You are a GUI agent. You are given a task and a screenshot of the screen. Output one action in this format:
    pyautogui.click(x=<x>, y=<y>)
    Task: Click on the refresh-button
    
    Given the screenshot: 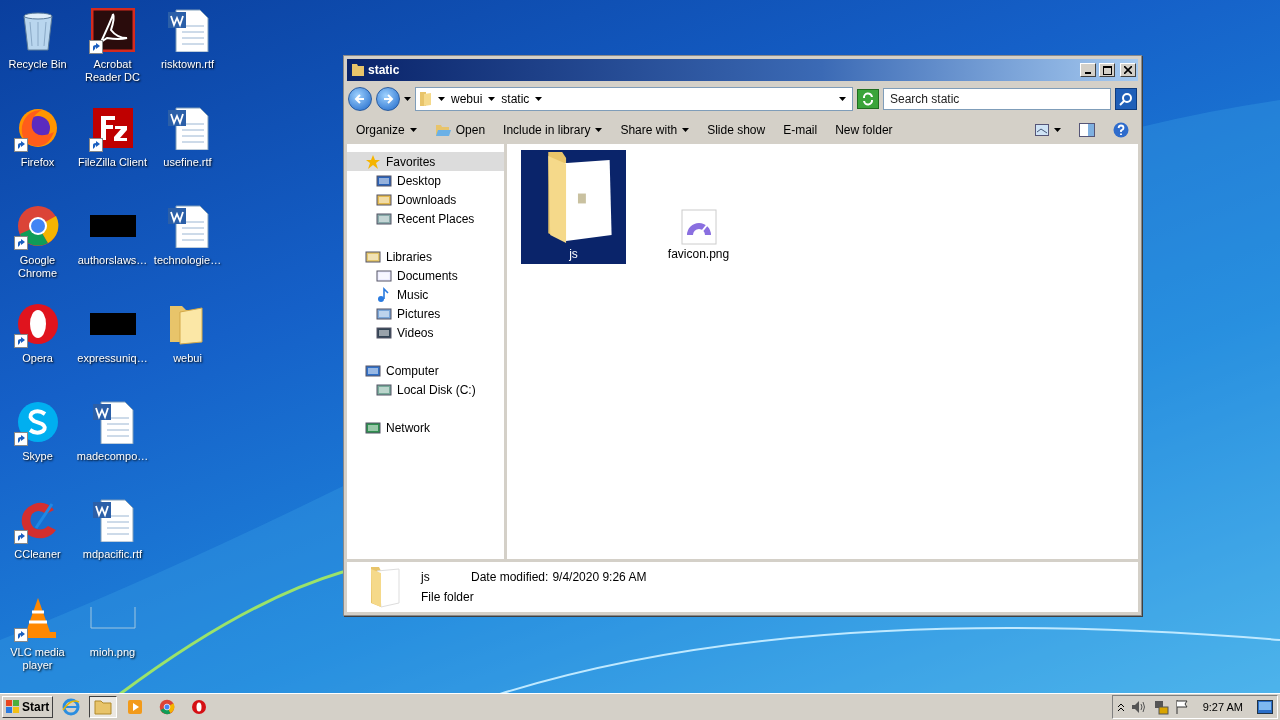 What is the action you would take?
    pyautogui.click(x=868, y=99)
    